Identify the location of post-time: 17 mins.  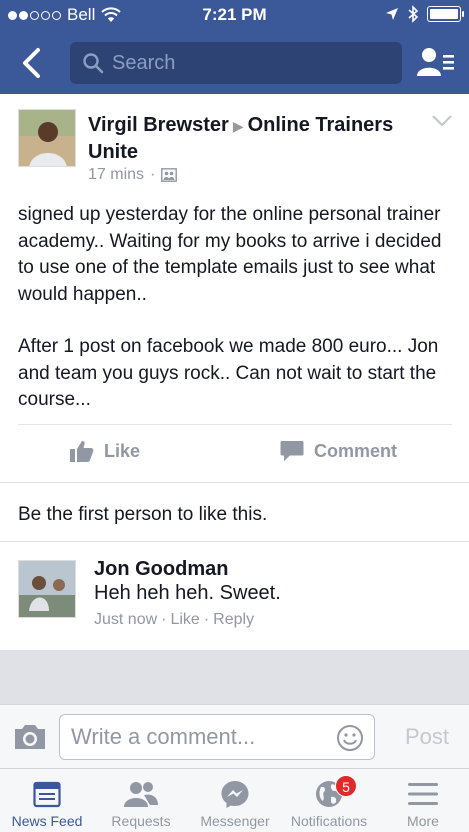
(116, 175).